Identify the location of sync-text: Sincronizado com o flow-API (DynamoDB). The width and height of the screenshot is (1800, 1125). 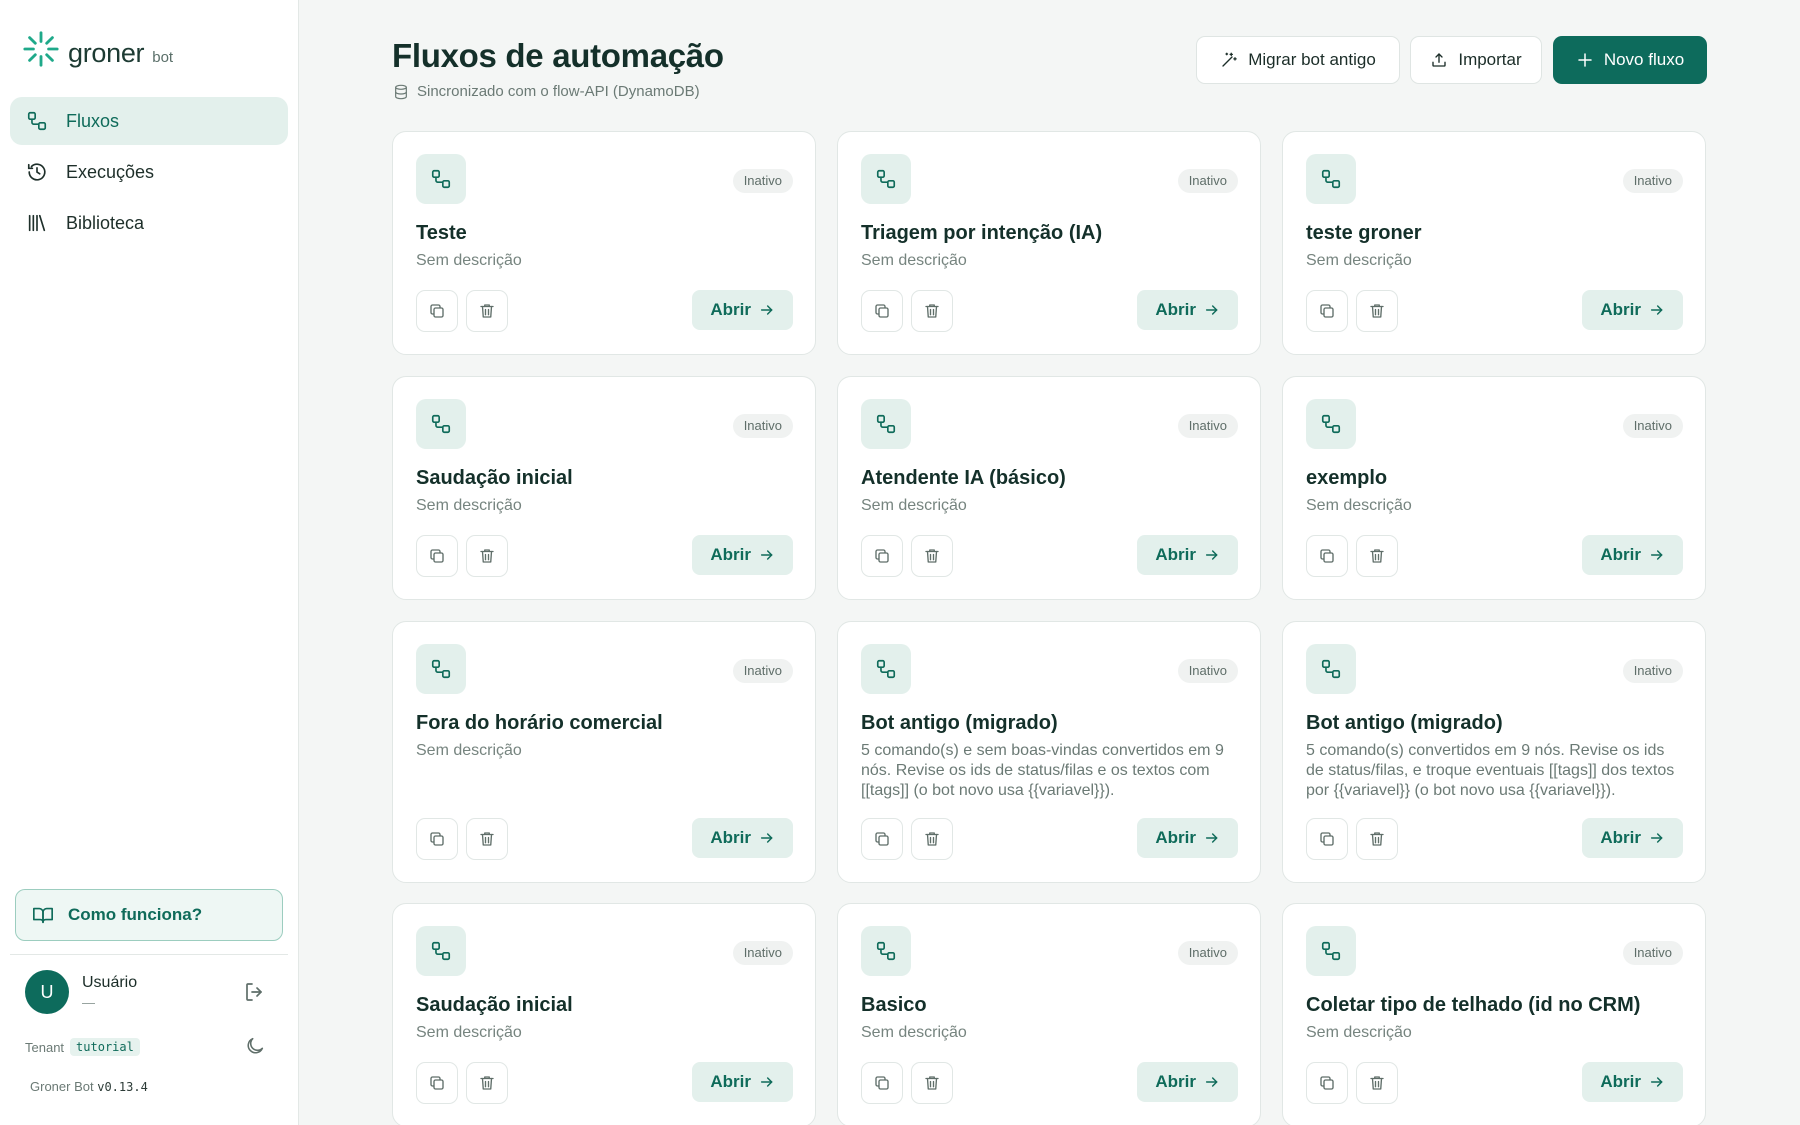
(558, 91).